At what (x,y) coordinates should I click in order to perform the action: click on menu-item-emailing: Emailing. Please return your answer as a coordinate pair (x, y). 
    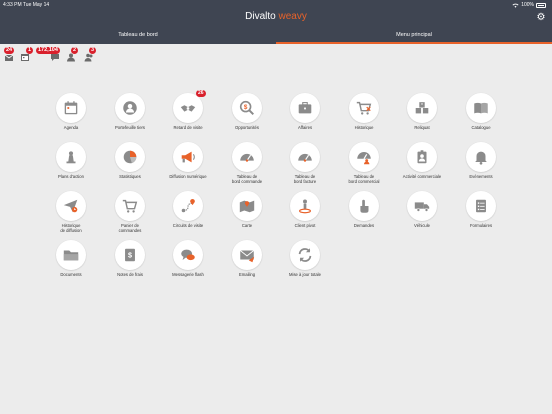
    Looking at the image, I should click on (247, 265).